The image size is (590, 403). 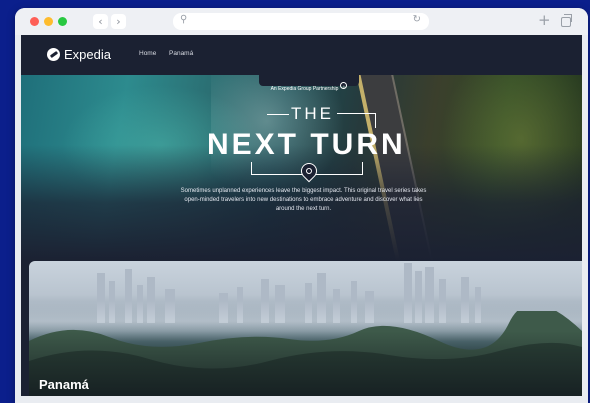 What do you see at coordinates (147, 53) in the screenshot?
I see `nav-link-home: Home` at bounding box center [147, 53].